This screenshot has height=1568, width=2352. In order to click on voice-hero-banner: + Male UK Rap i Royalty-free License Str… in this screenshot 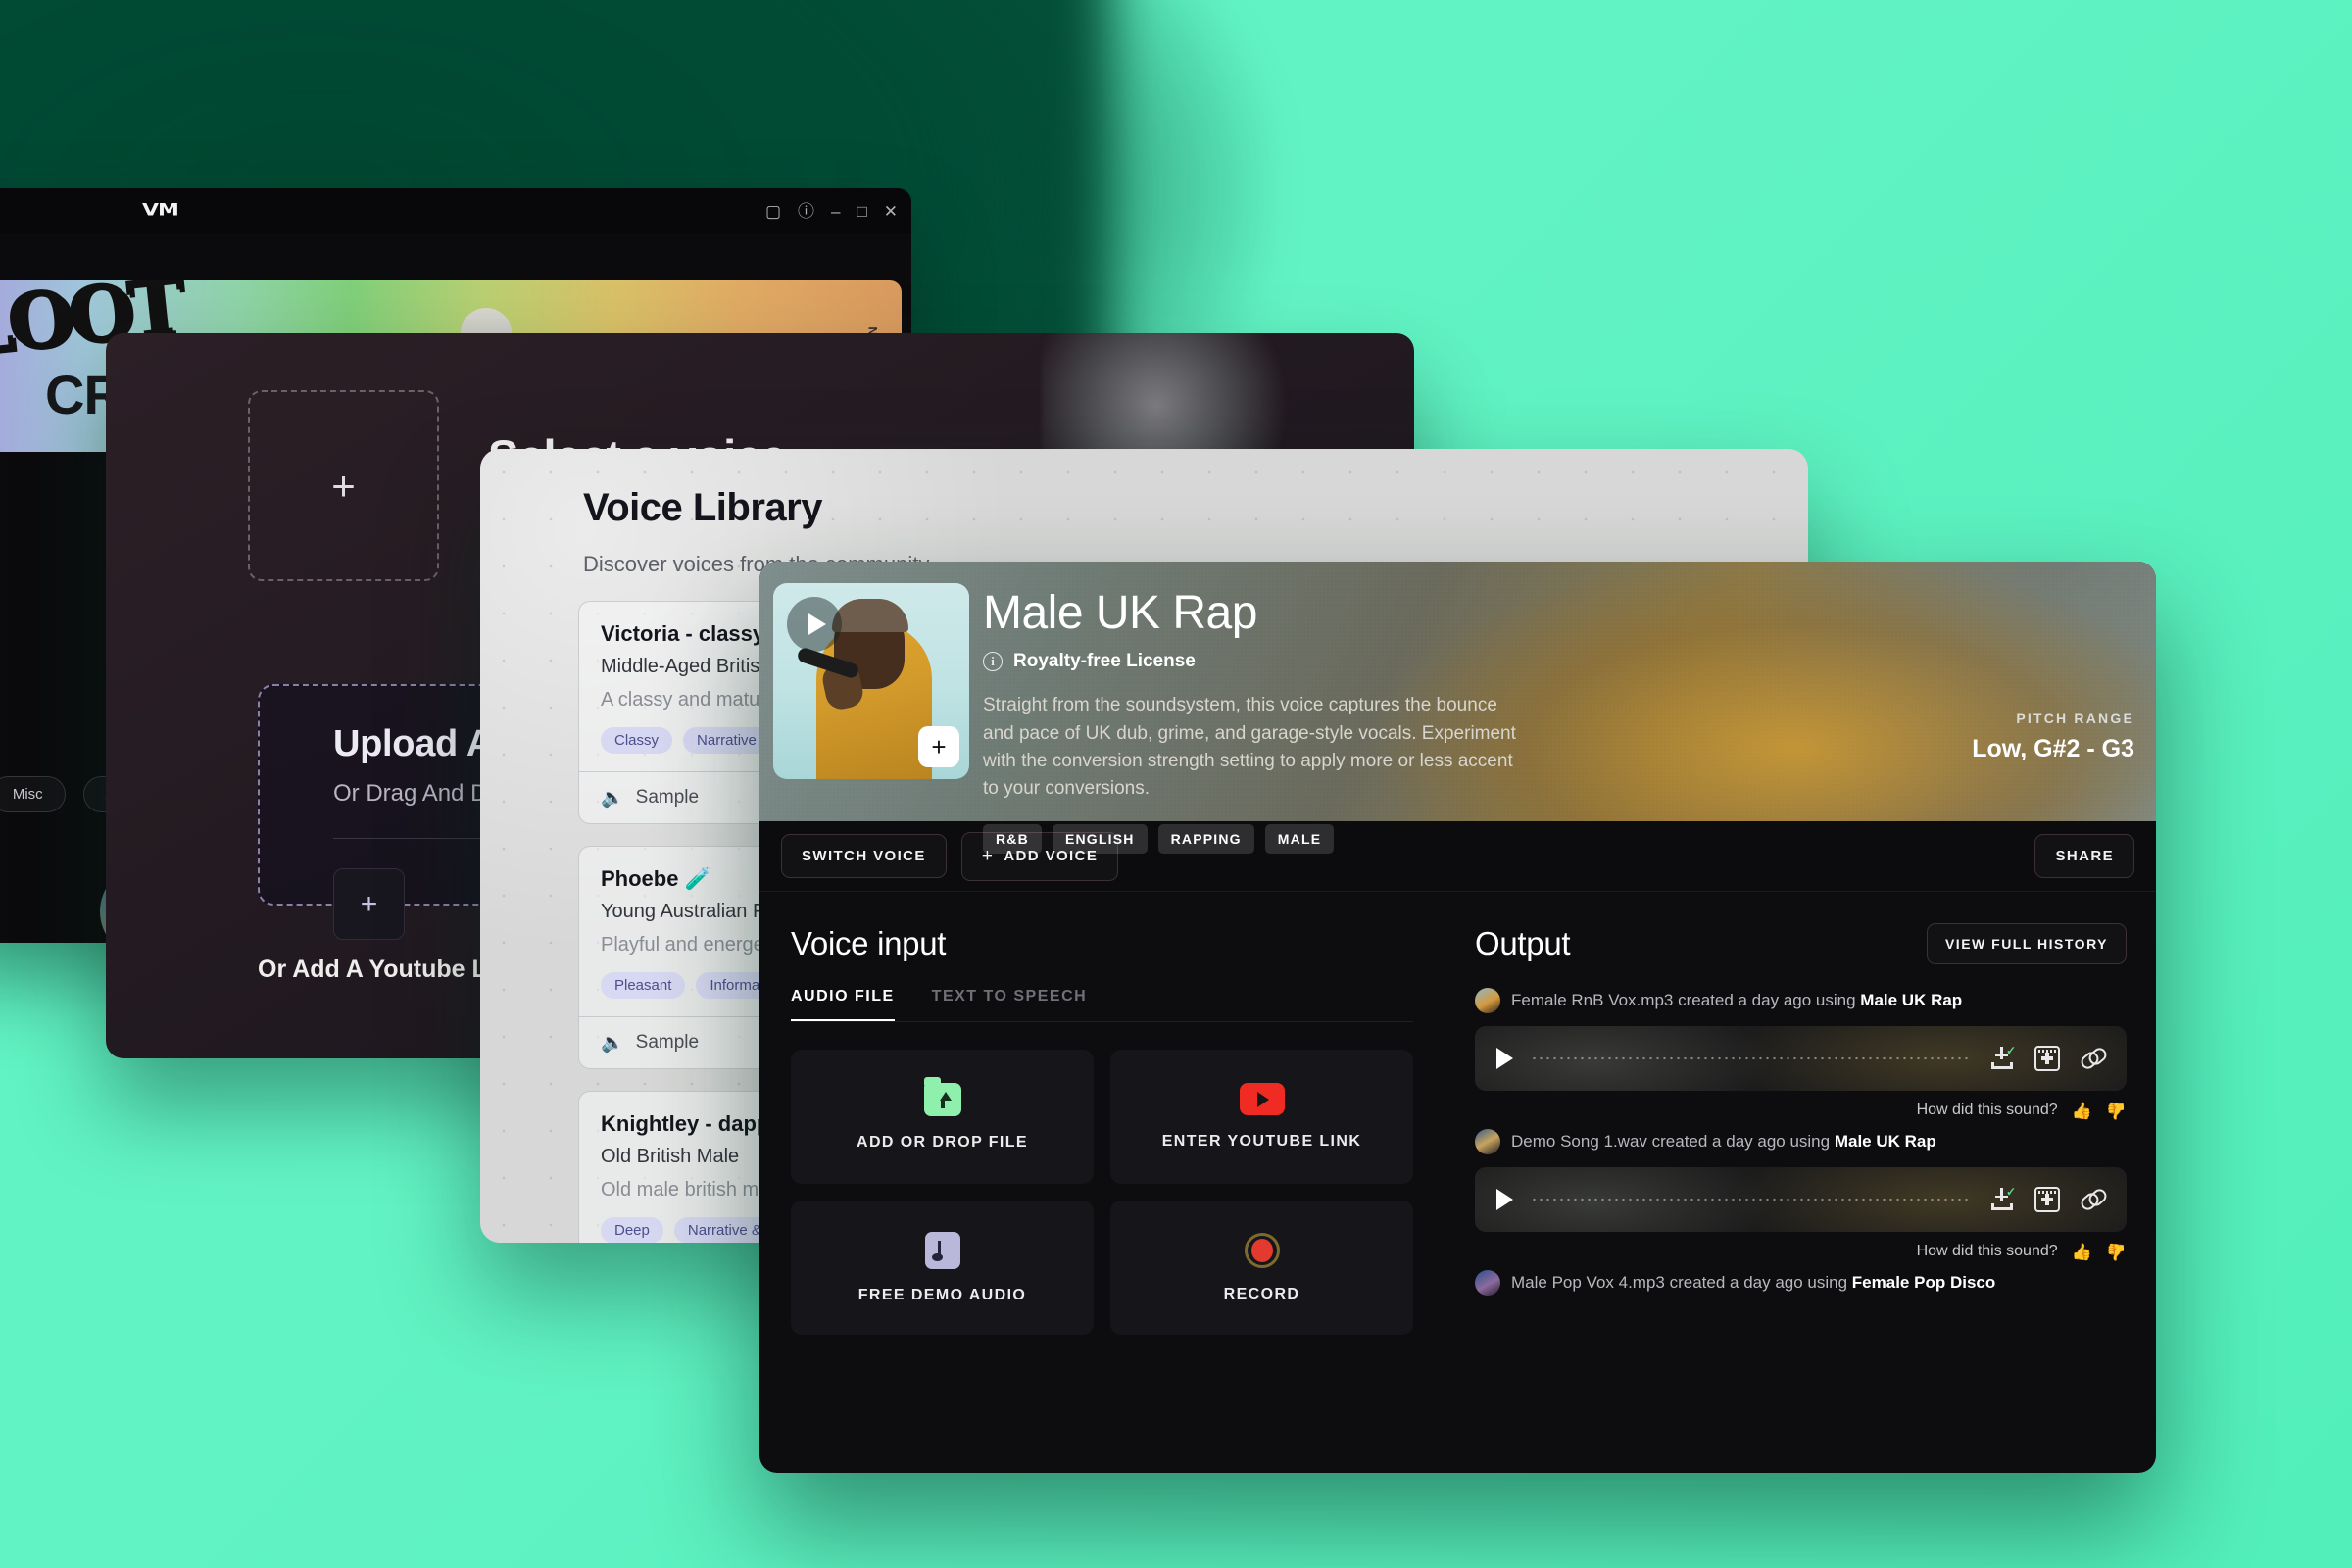, I will do `click(1458, 708)`.